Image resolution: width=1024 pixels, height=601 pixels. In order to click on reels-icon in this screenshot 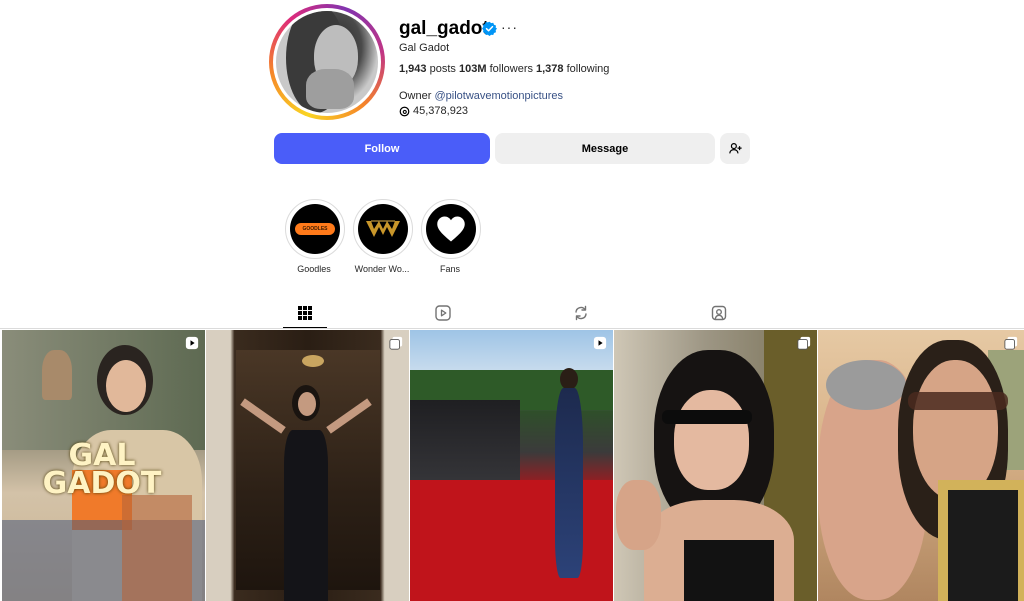, I will do `click(443, 313)`.